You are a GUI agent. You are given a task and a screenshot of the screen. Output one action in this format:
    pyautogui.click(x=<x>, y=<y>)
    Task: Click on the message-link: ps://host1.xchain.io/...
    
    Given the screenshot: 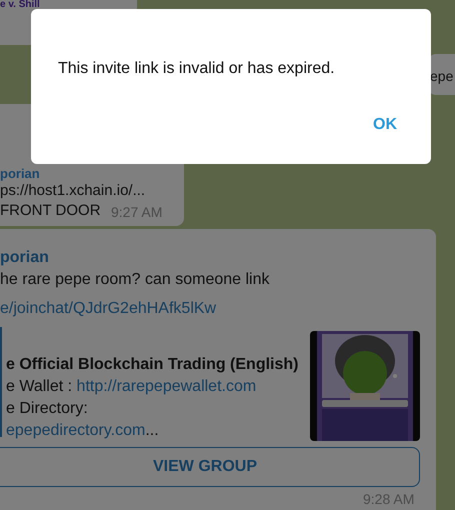 What is the action you would take?
    pyautogui.click(x=73, y=191)
    